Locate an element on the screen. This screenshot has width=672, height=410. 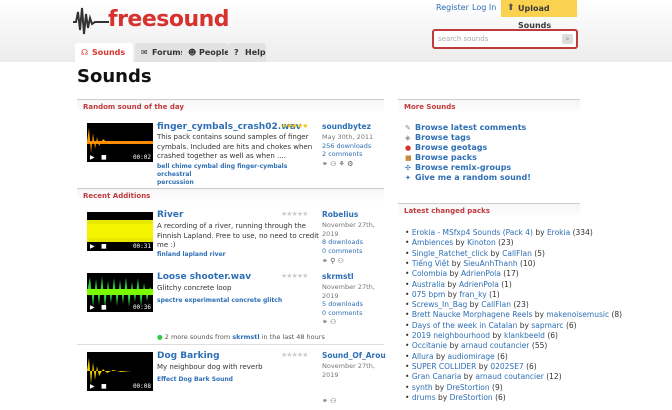
sound-meta: November 27th, 2019 5 downloads 0 comments is located at coordinates (348, 300).